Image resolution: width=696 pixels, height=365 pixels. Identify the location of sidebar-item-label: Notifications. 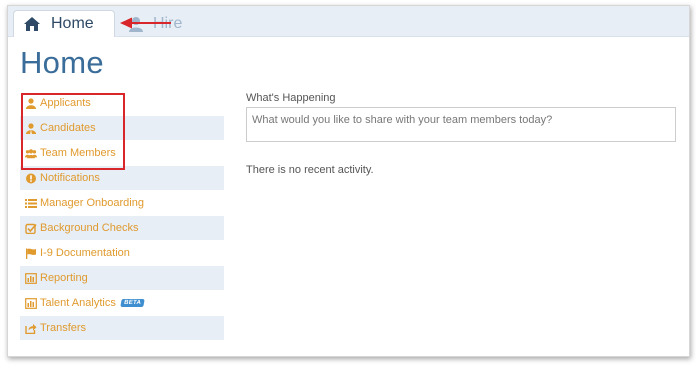
(70, 178).